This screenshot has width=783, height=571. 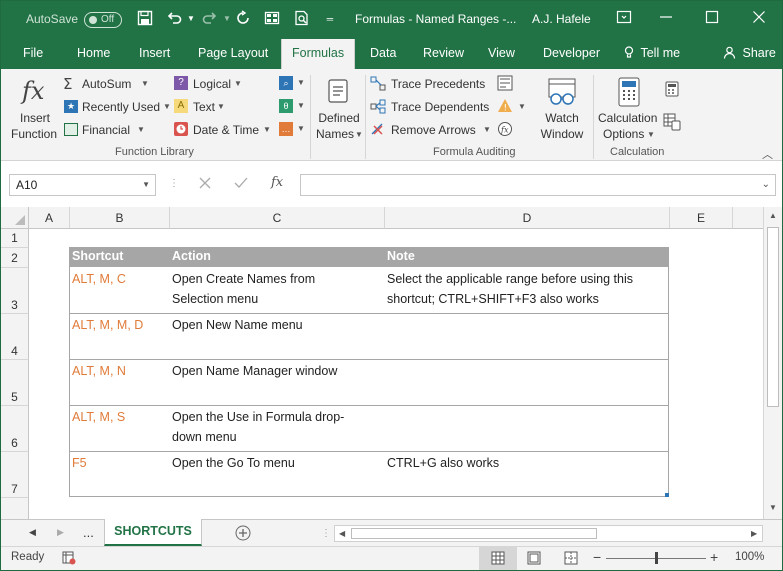 What do you see at coordinates (773, 317) in the screenshot?
I see `vertical-scroll-thumb` at bounding box center [773, 317].